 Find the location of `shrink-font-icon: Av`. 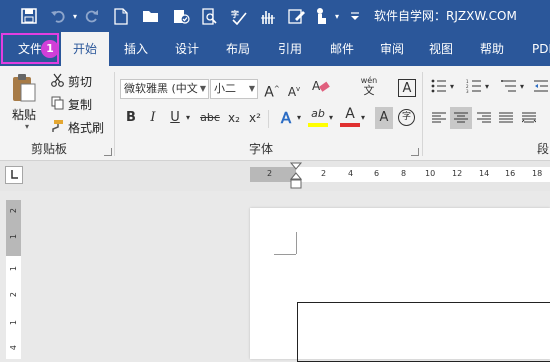

shrink-font-icon: Av is located at coordinates (294, 89).